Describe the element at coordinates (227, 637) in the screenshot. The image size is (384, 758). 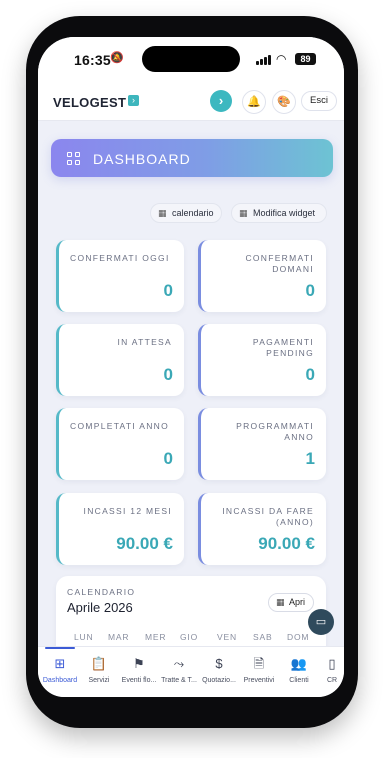
I see `weekday-label: VEN` at that location.